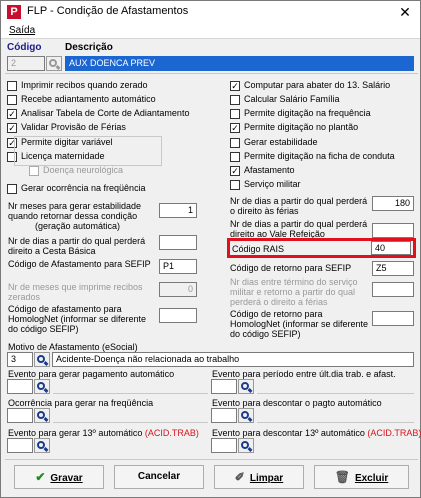 This screenshot has width=421, height=498. What do you see at coordinates (42, 445) in the screenshot?
I see `decimo-search-icon` at bounding box center [42, 445].